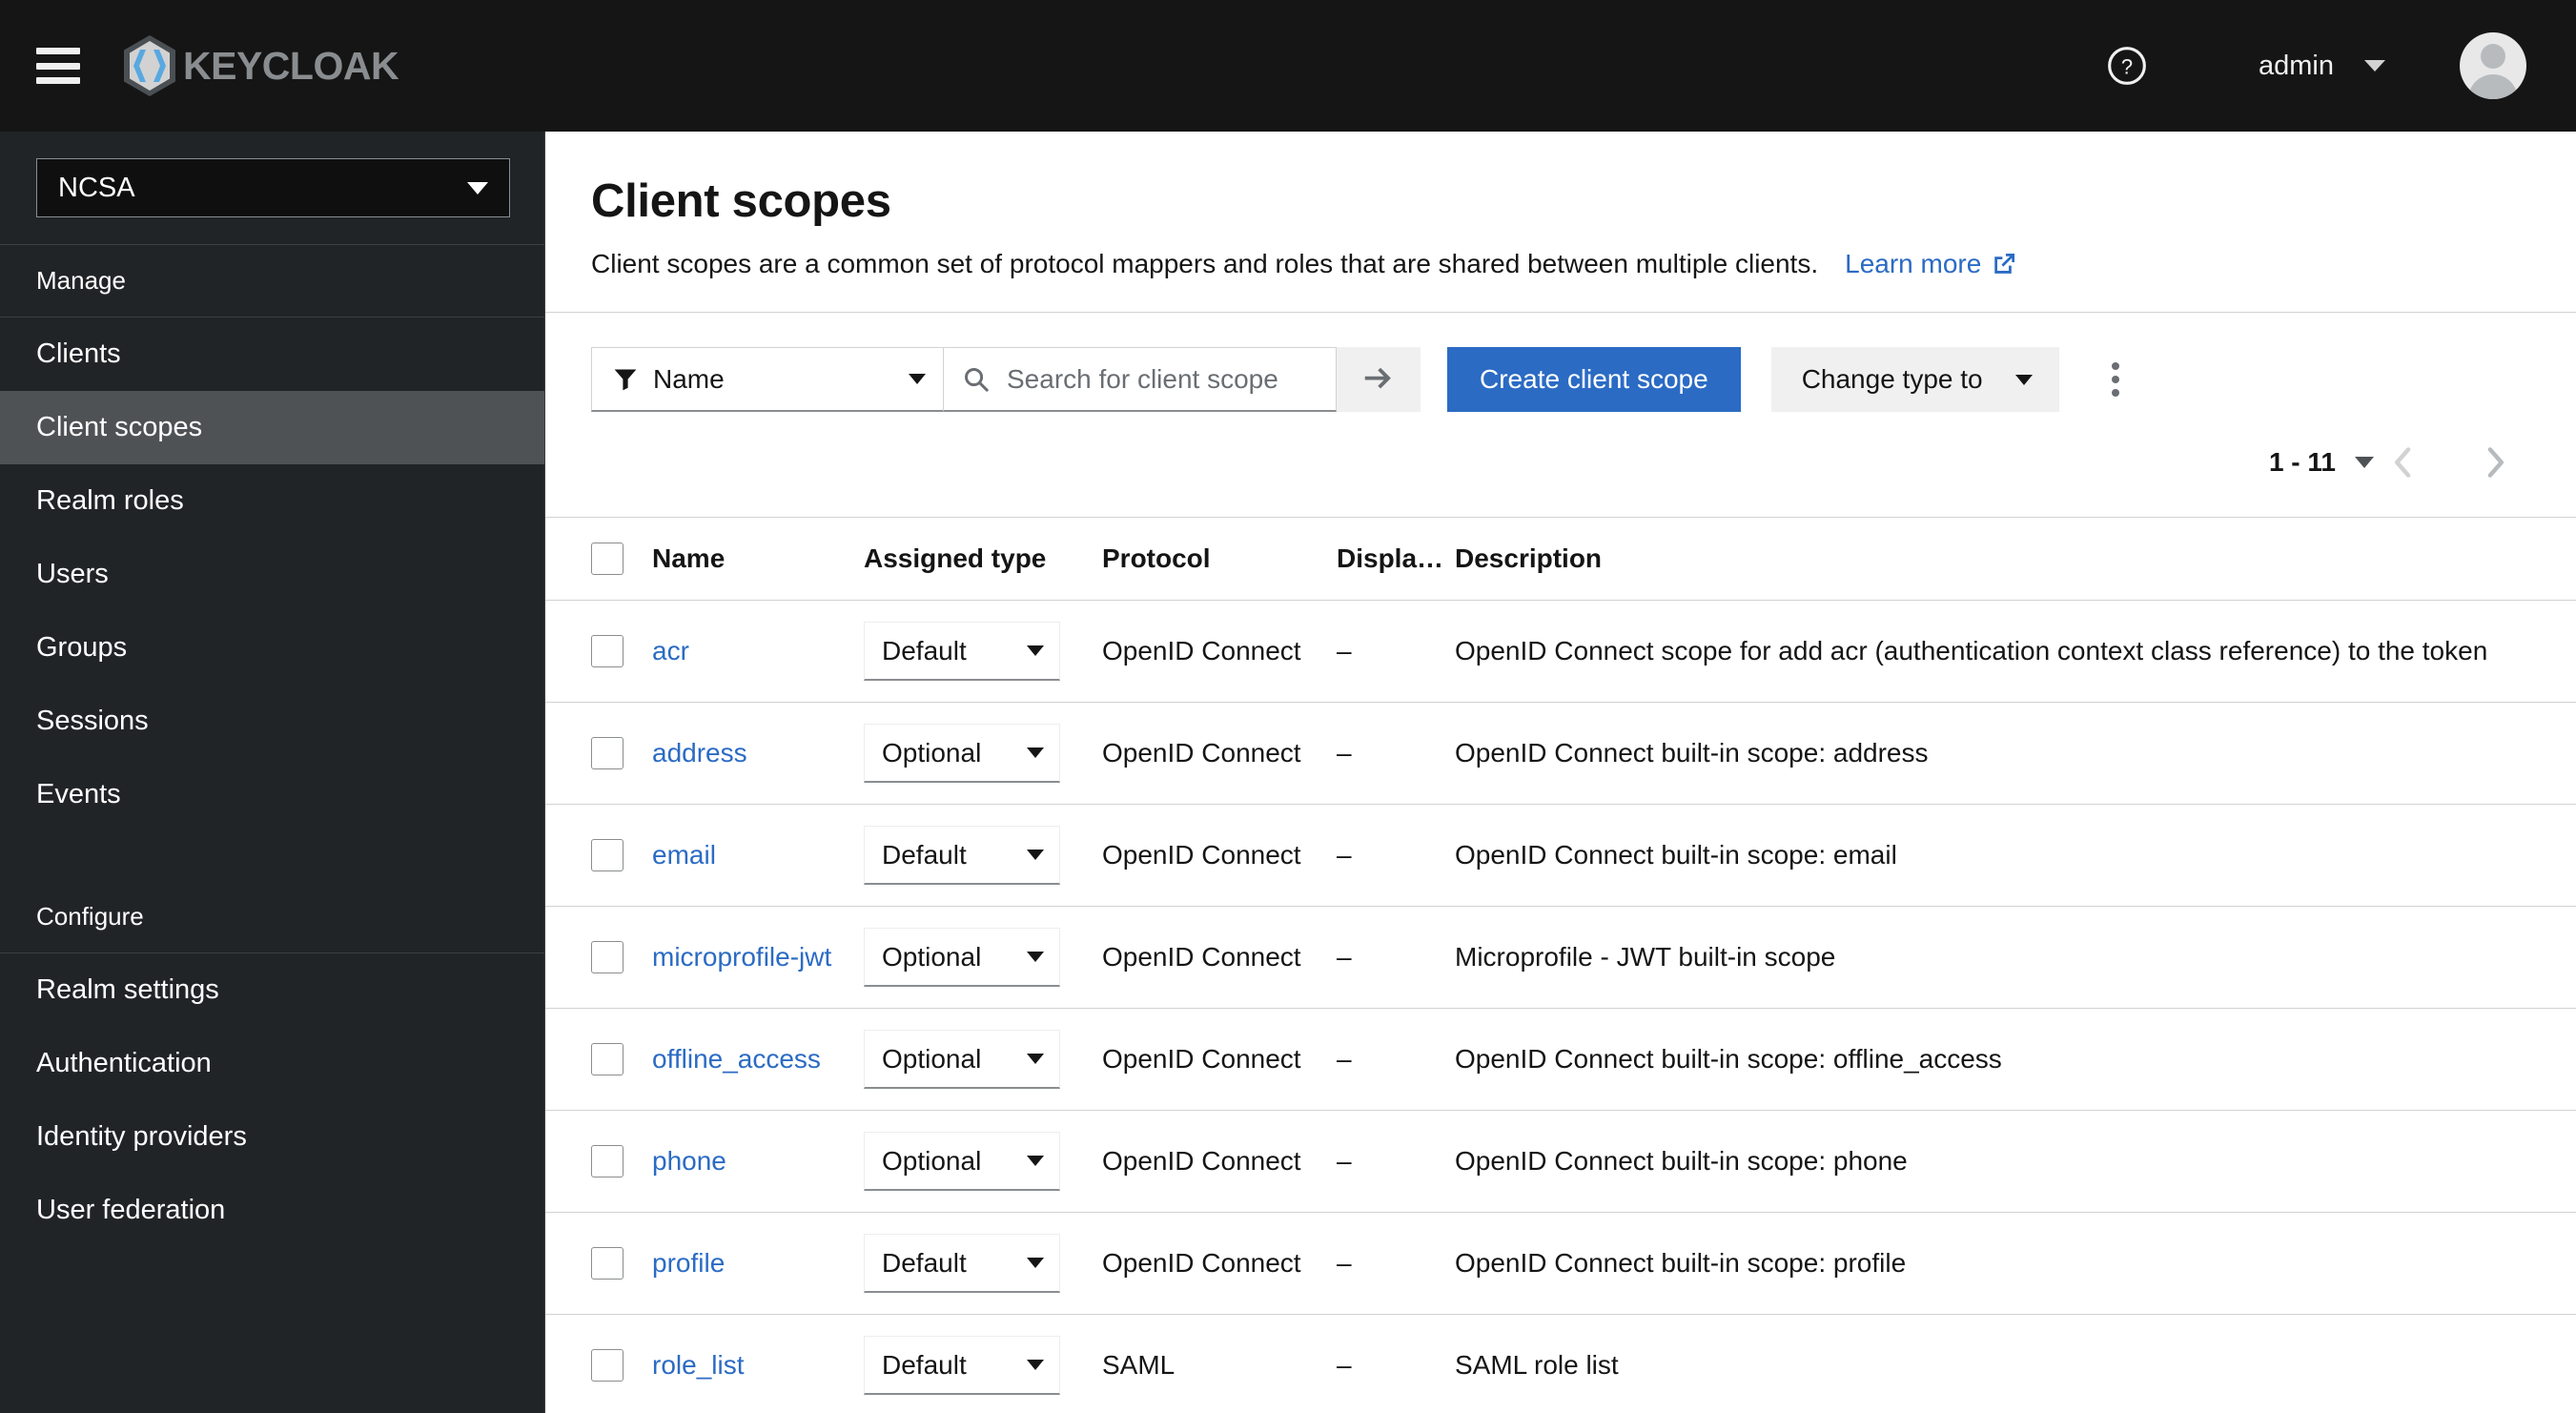 The width and height of the screenshot is (2576, 1413). I want to click on search-box, so click(1141, 379).